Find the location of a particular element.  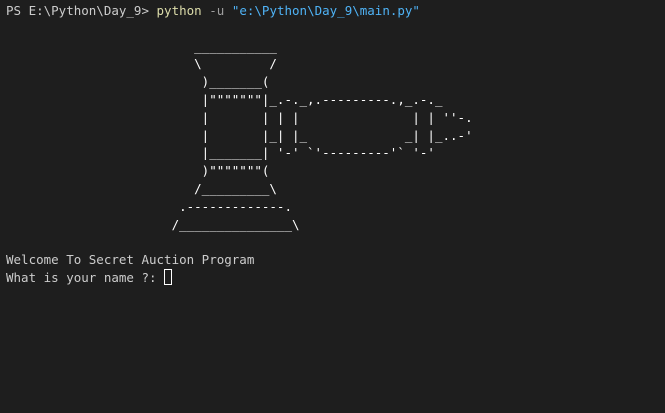

command-name: python is located at coordinates (179, 10).